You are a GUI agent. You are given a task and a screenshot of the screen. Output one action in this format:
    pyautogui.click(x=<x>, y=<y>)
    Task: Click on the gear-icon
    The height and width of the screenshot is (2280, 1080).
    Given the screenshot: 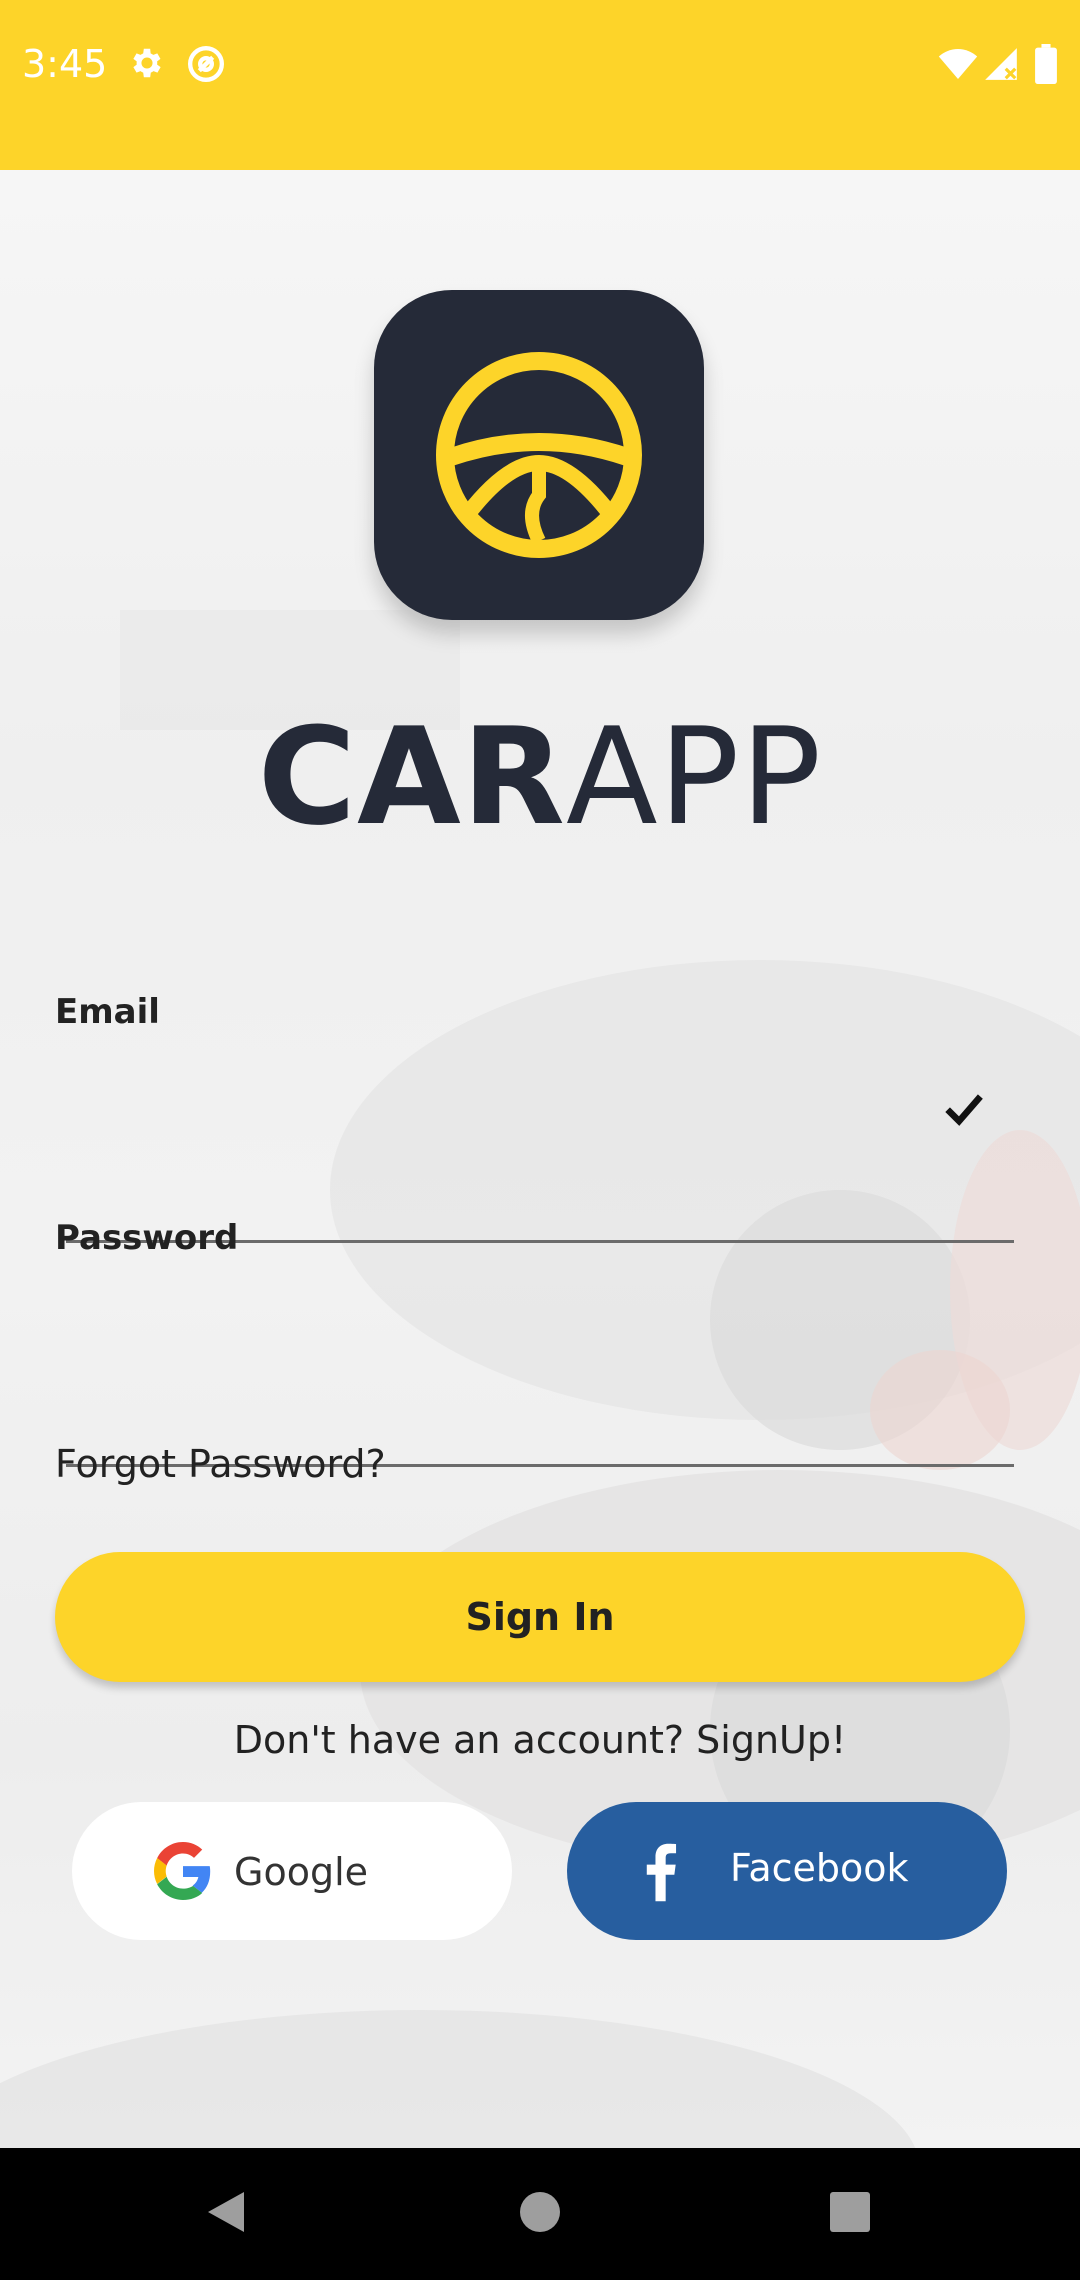 What is the action you would take?
    pyautogui.click(x=147, y=65)
    